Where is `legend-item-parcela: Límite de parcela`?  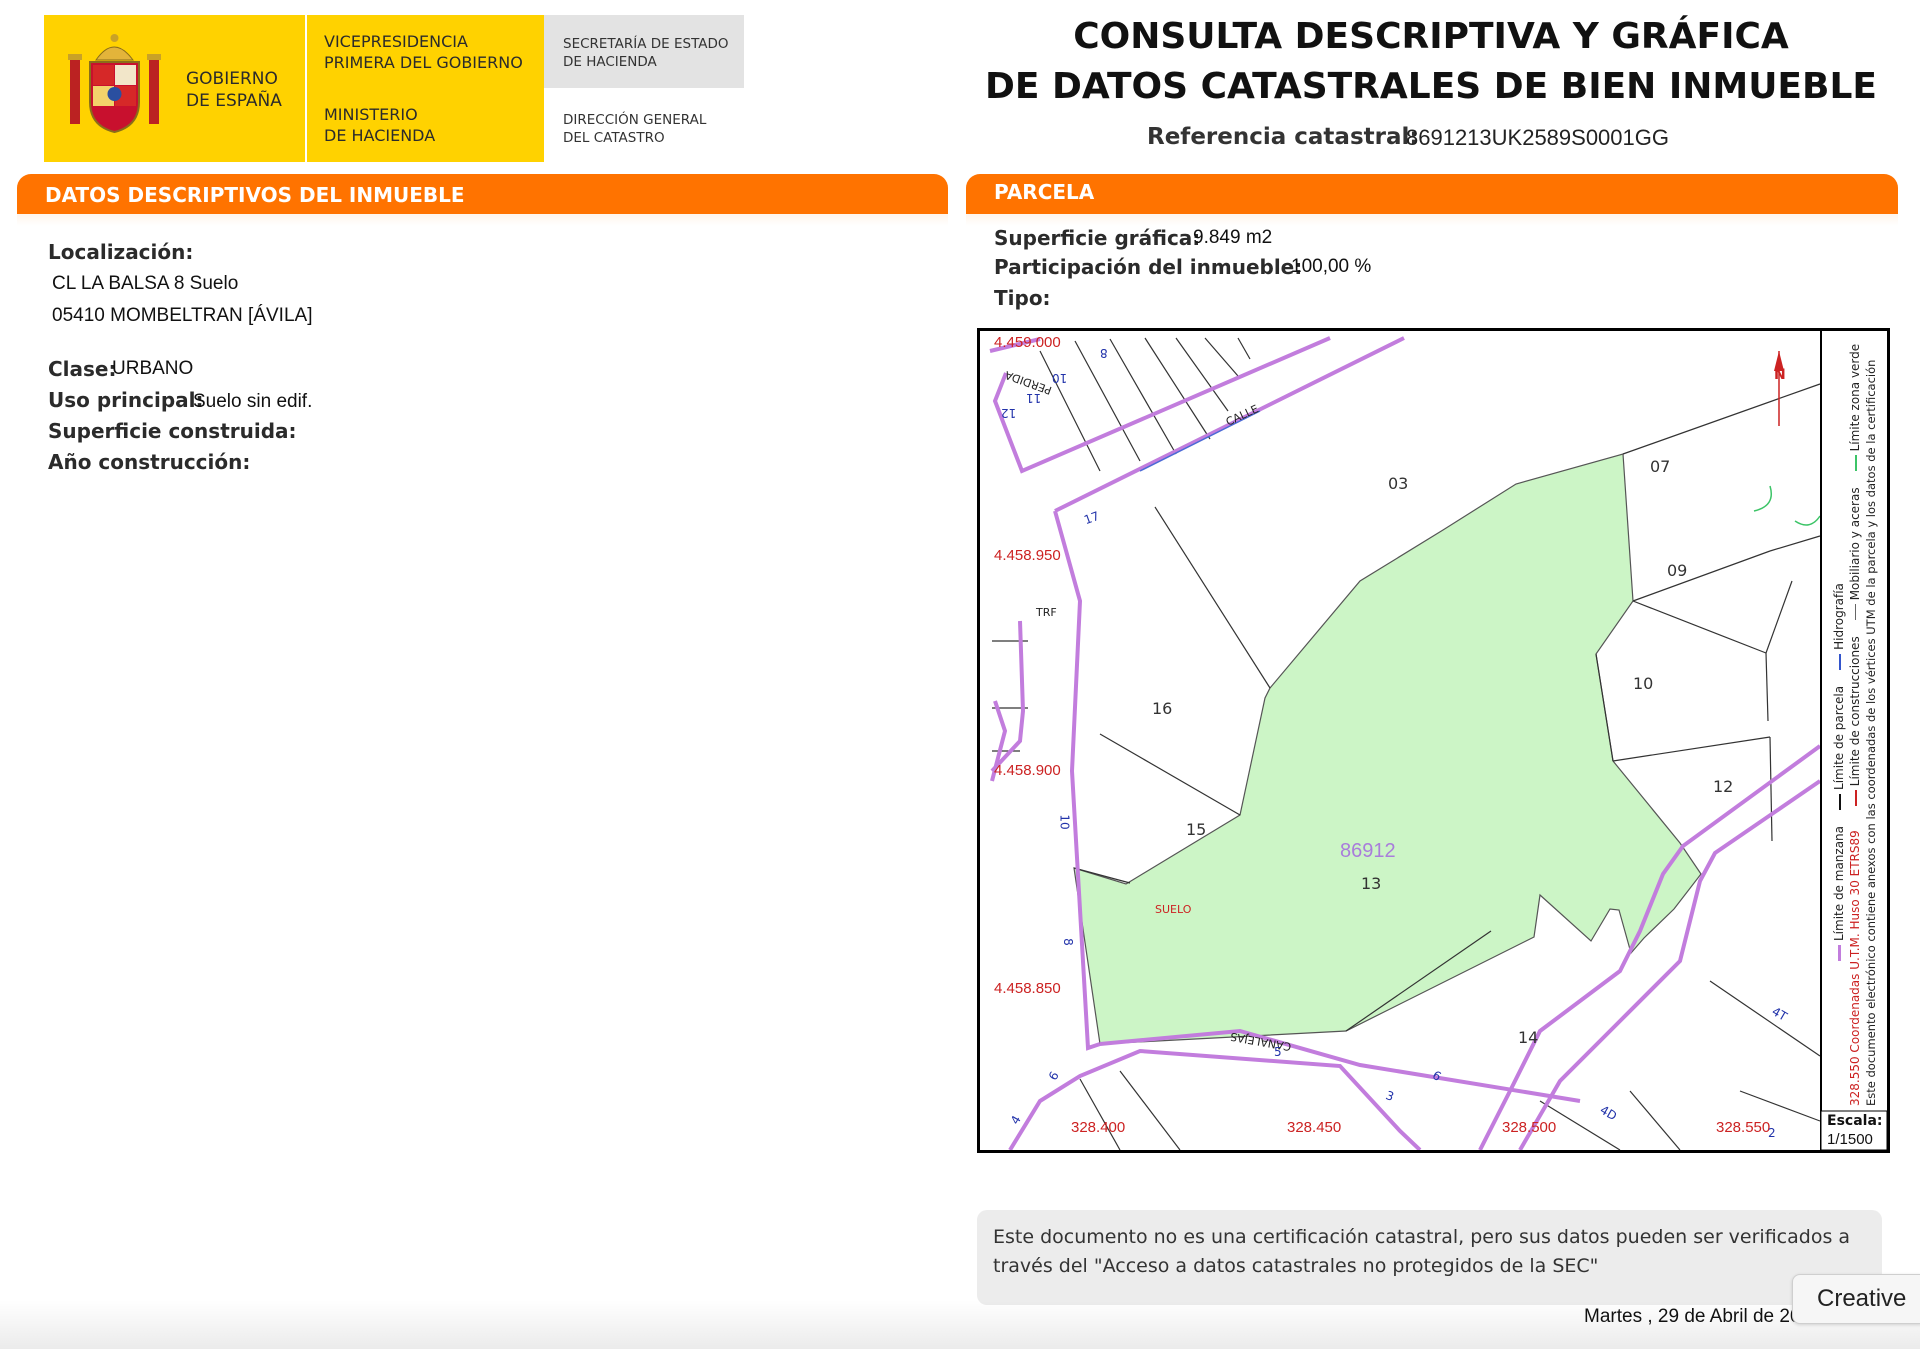 legend-item-parcela: Límite de parcela is located at coordinates (1839, 748).